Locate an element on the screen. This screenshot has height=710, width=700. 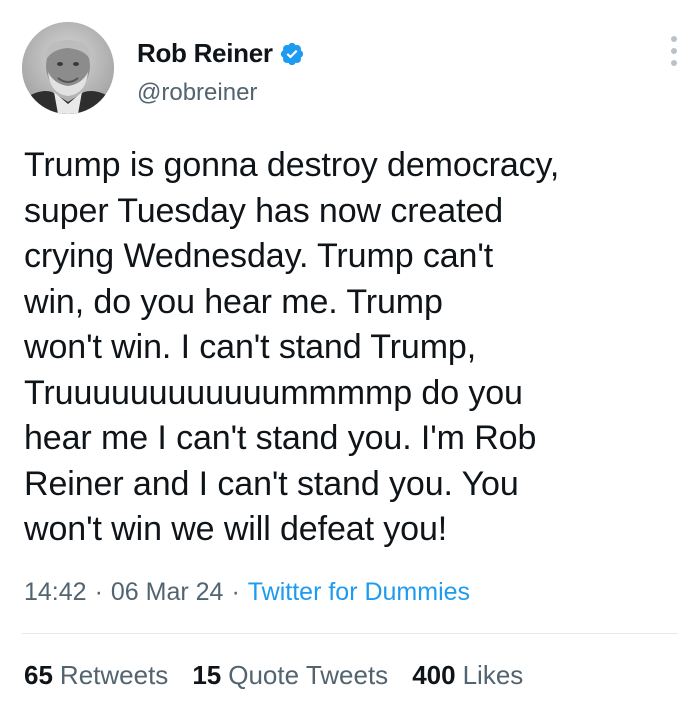
quote-tweets-stat: 15 Quote Tweets is located at coordinates (290, 675).